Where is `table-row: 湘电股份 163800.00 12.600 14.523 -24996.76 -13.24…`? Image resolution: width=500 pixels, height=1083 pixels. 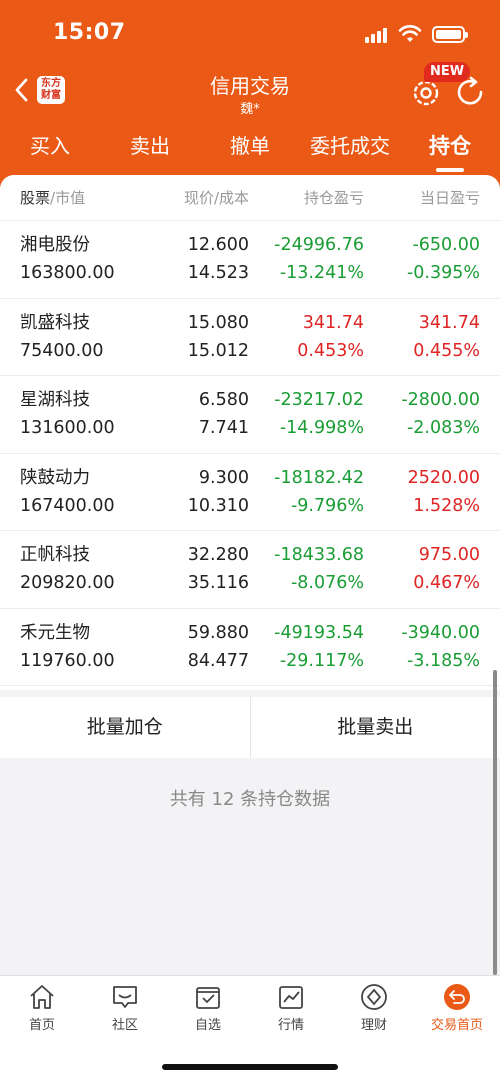 table-row: 湘电股份 163800.00 12.600 14.523 -24996.76 -13.24… is located at coordinates (250, 260).